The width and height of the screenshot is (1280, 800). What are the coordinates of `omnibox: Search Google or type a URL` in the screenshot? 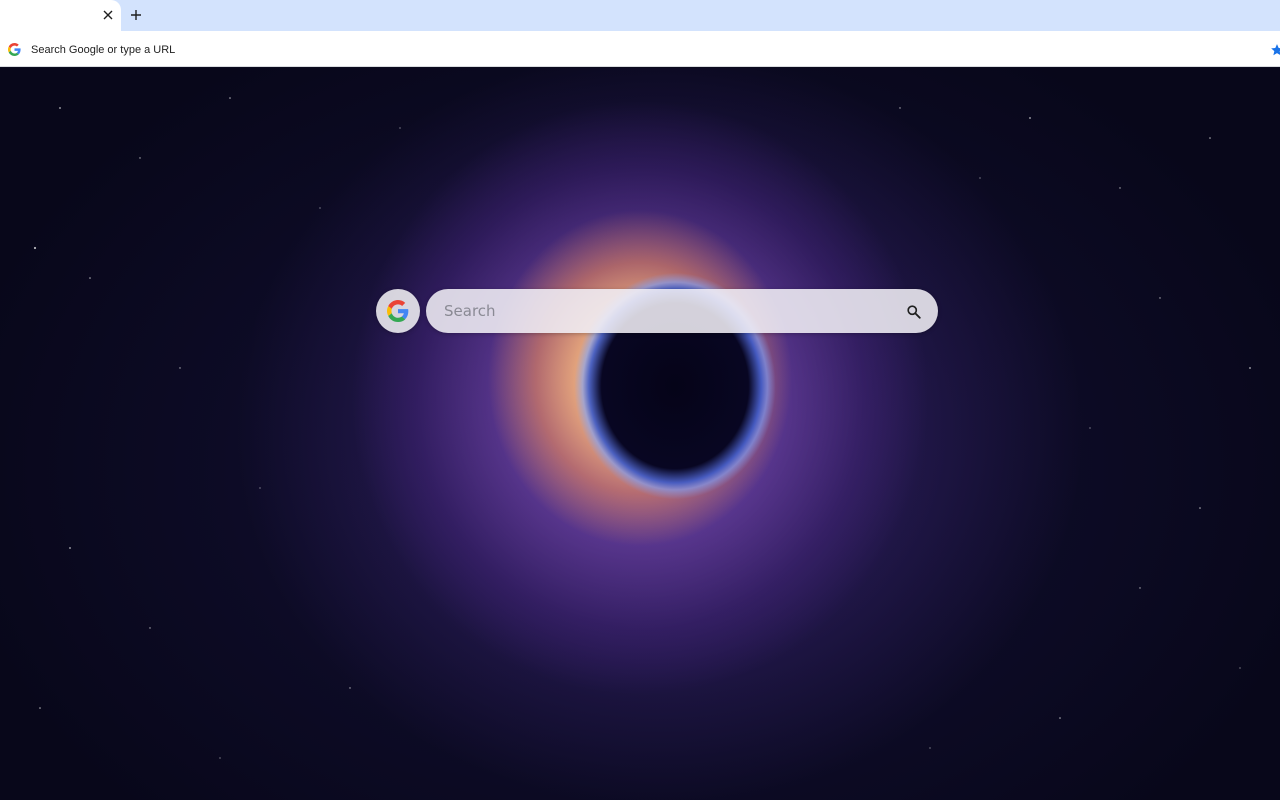 It's located at (640, 49).